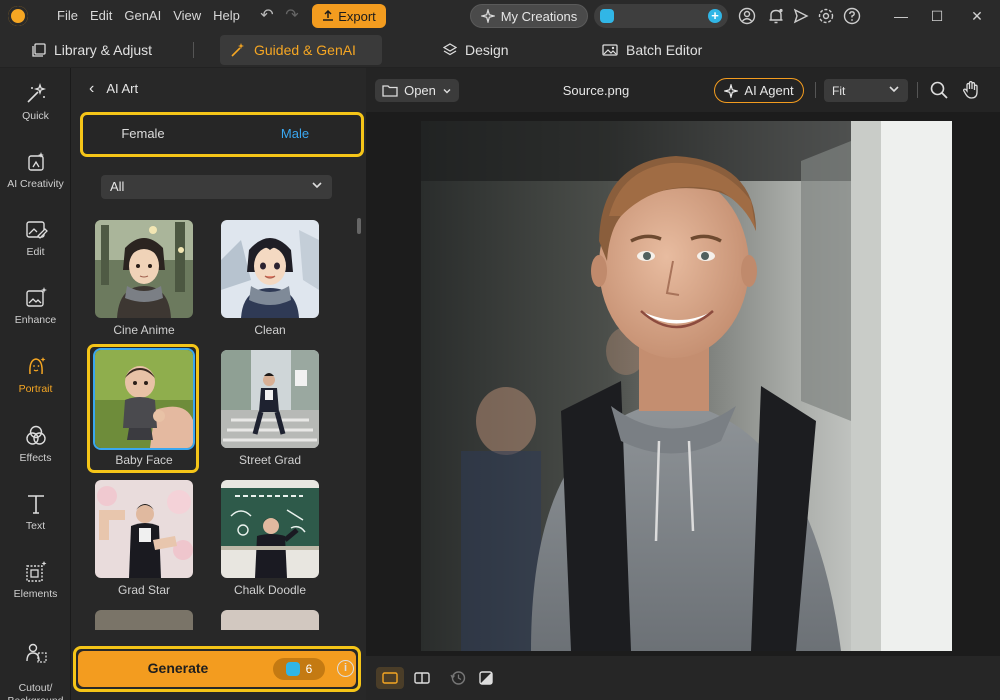  What do you see at coordinates (715, 16) in the screenshot?
I see `add-credits-icon: +` at bounding box center [715, 16].